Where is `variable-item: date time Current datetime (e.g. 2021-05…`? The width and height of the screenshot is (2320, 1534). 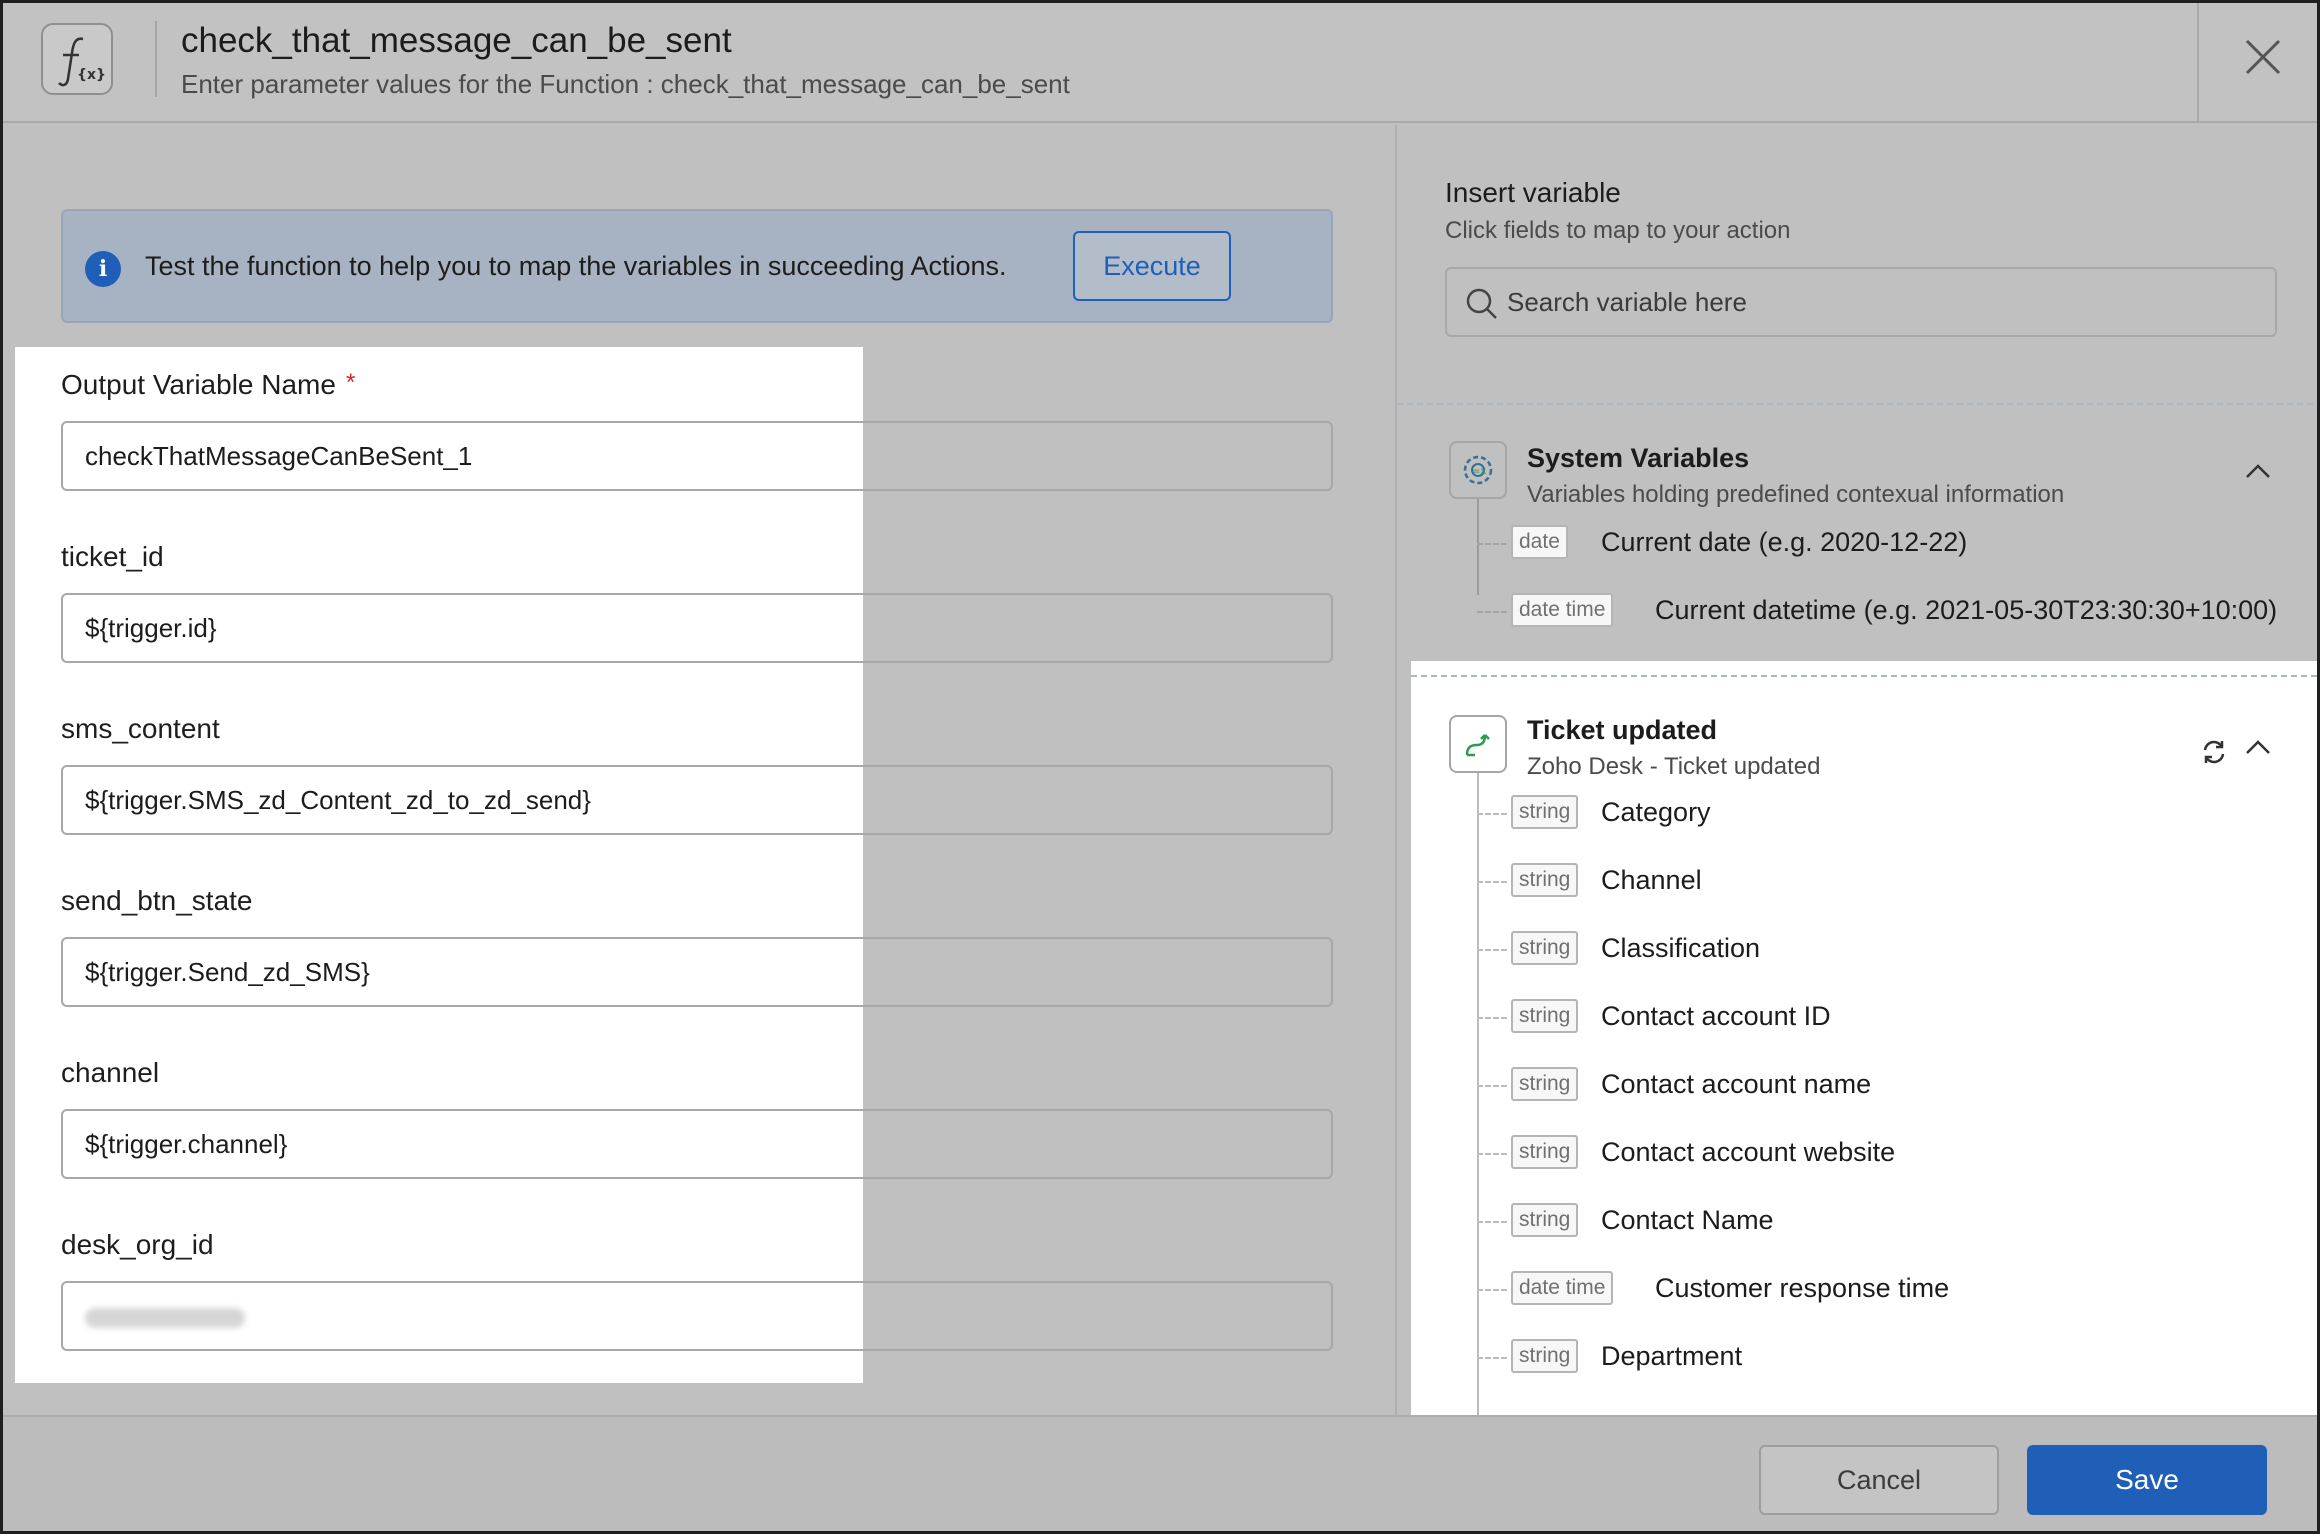
variable-item: date time Current datetime (e.g. 2021-05… is located at coordinates (1887, 613).